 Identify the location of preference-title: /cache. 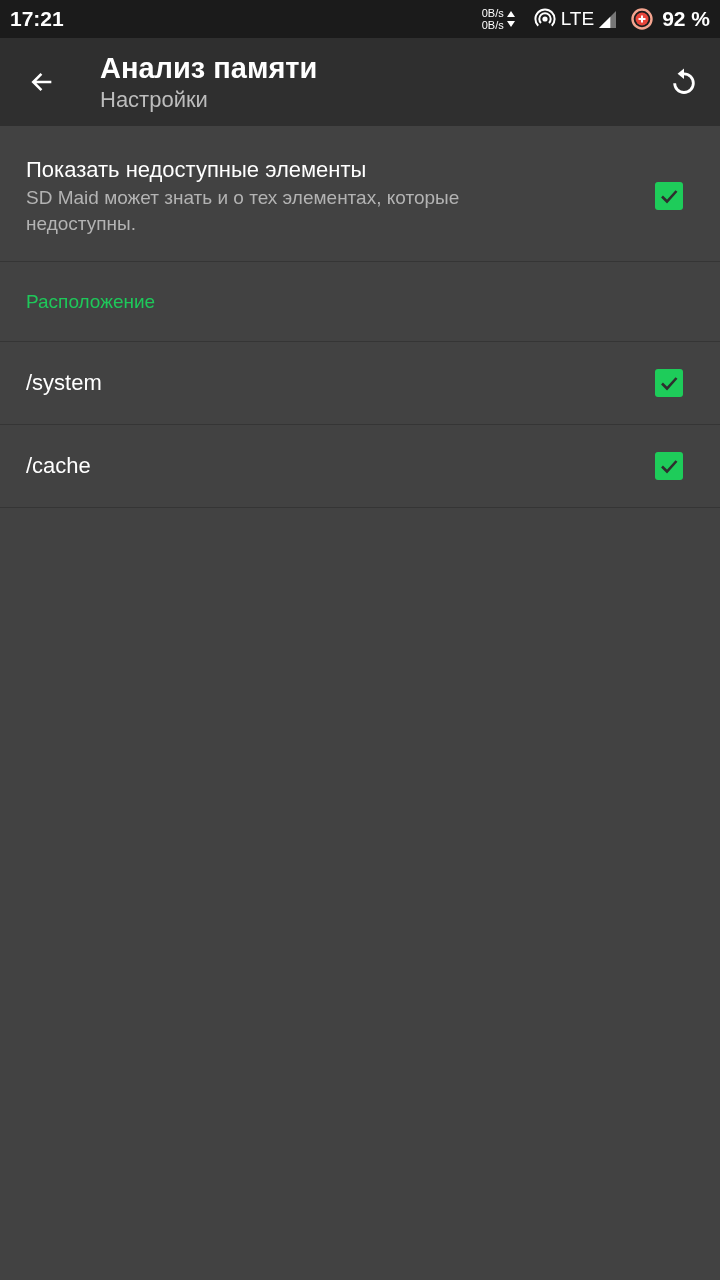
(59, 466).